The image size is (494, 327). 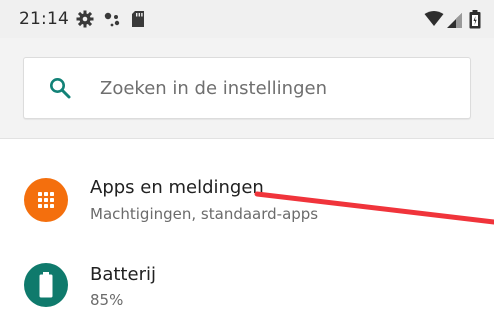 What do you see at coordinates (44, 19) in the screenshot?
I see `status-time: 21:14` at bounding box center [44, 19].